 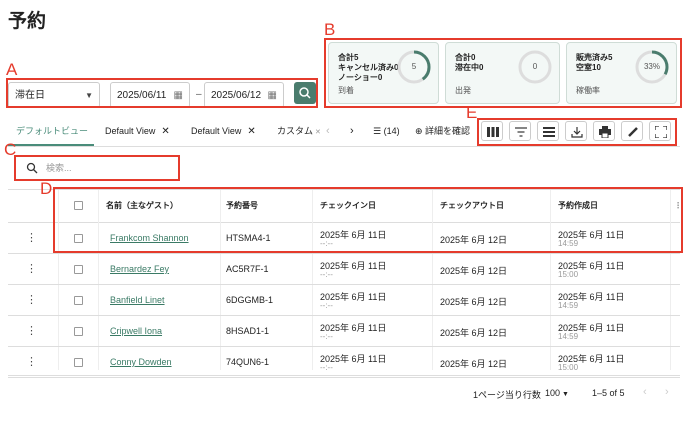 I want to click on rows-per-page-value: 100, so click(x=553, y=393).